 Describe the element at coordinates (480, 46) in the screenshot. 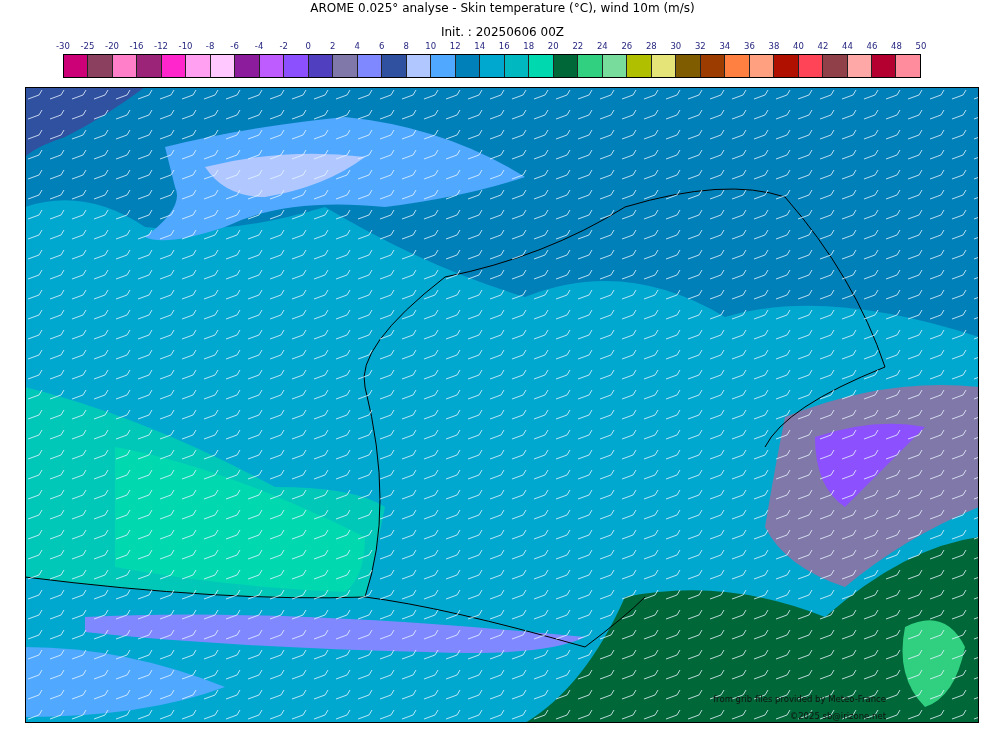

I see `colorbar-tick-label: 14` at that location.